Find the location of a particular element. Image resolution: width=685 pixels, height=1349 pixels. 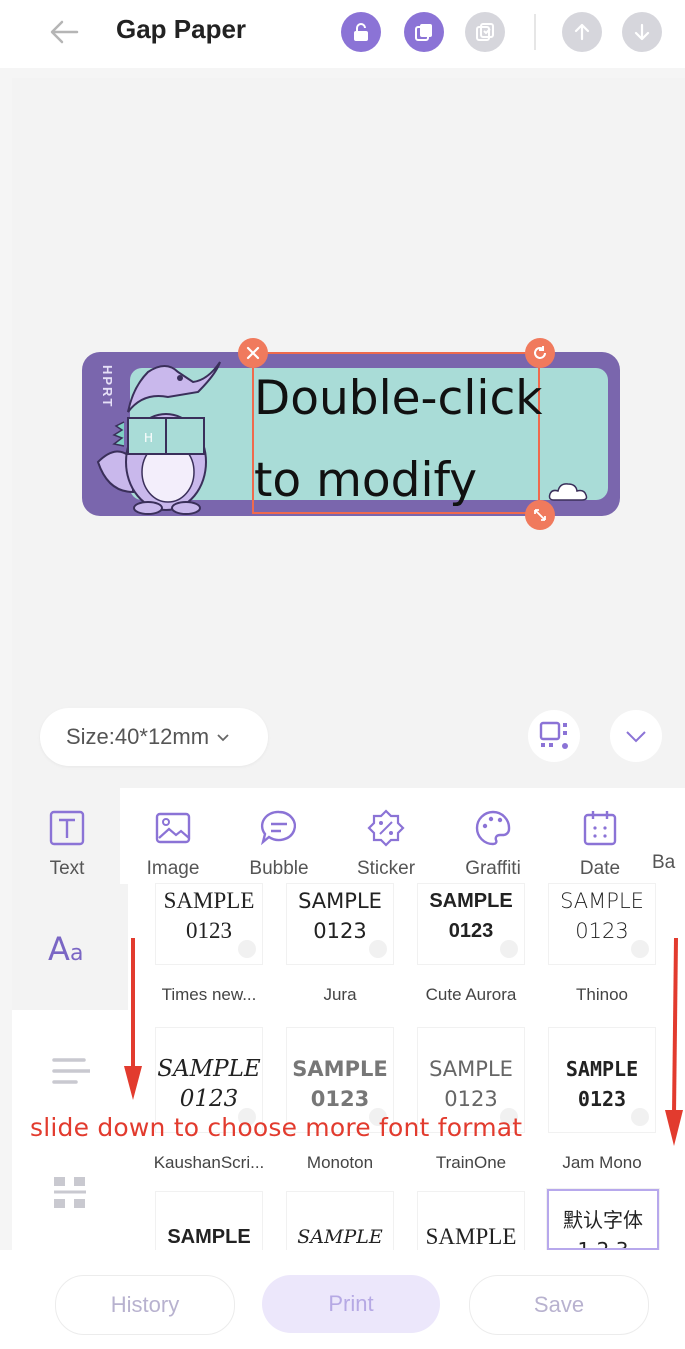

rotate-handle is located at coordinates (540, 353).